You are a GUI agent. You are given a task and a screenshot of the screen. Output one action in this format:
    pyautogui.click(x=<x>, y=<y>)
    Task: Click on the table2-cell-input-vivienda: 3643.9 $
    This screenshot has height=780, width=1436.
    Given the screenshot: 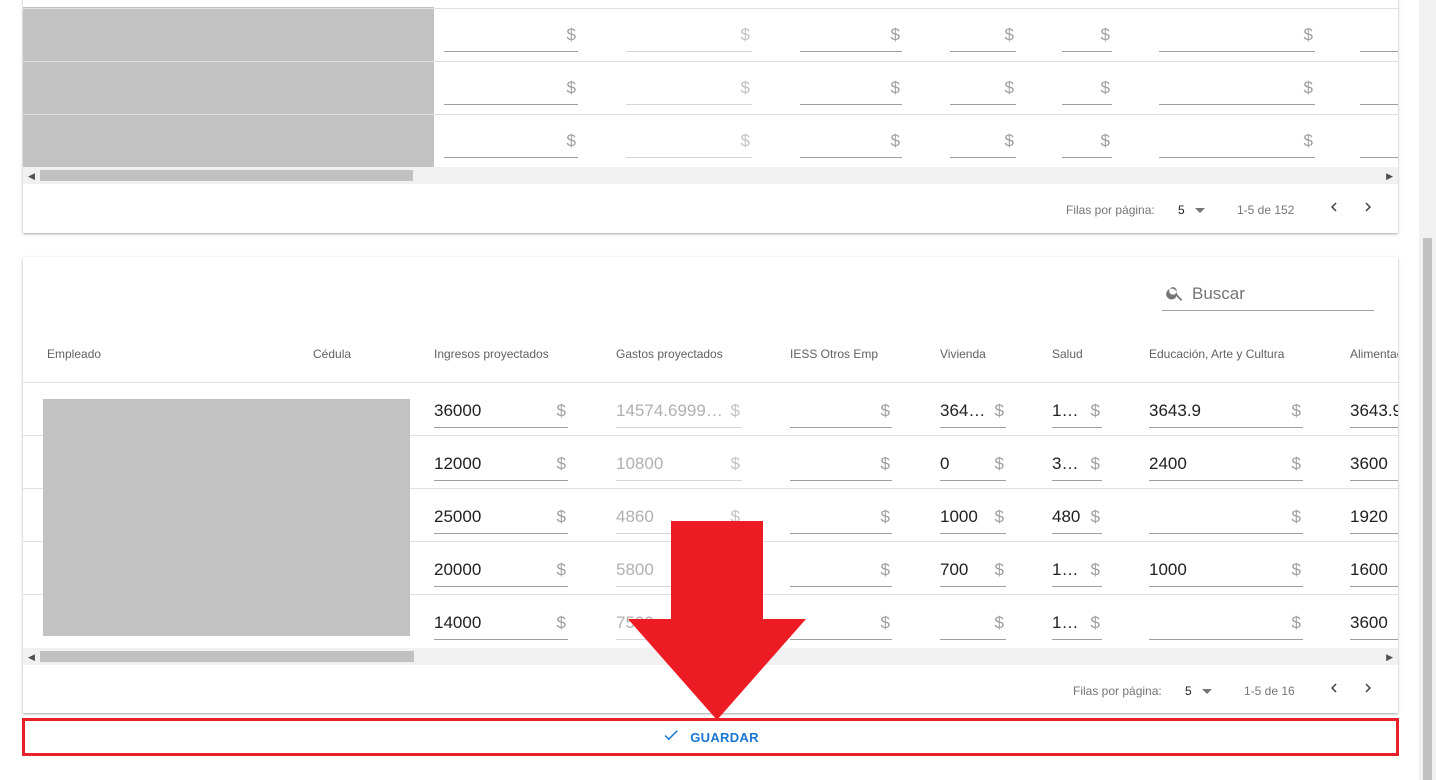 What is the action you would take?
    pyautogui.click(x=973, y=412)
    